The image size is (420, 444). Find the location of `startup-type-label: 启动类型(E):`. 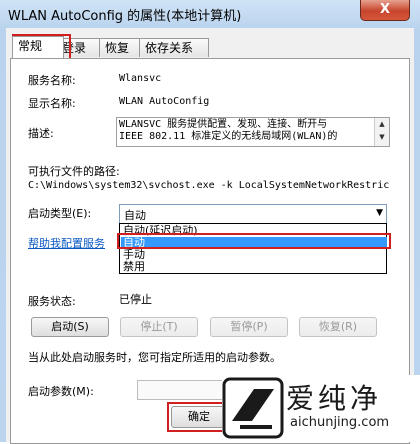

startup-type-label: 启动类型(E): is located at coordinates (60, 213).